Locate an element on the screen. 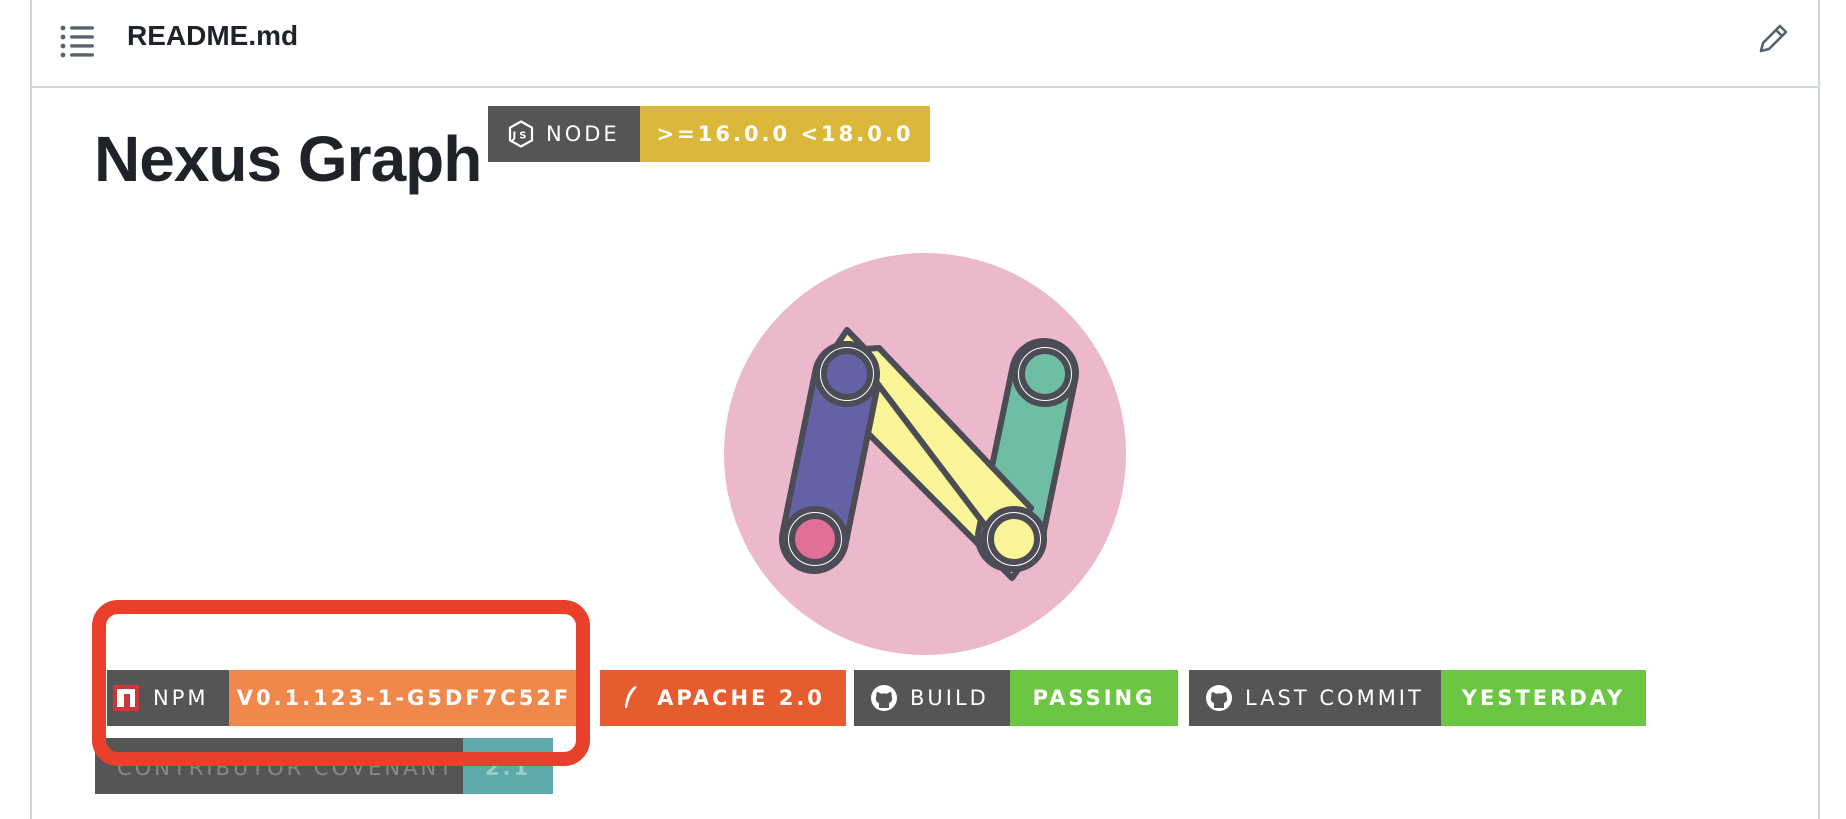 The image size is (1846, 819). build-badge-label: BUILD is located at coordinates (949, 698).